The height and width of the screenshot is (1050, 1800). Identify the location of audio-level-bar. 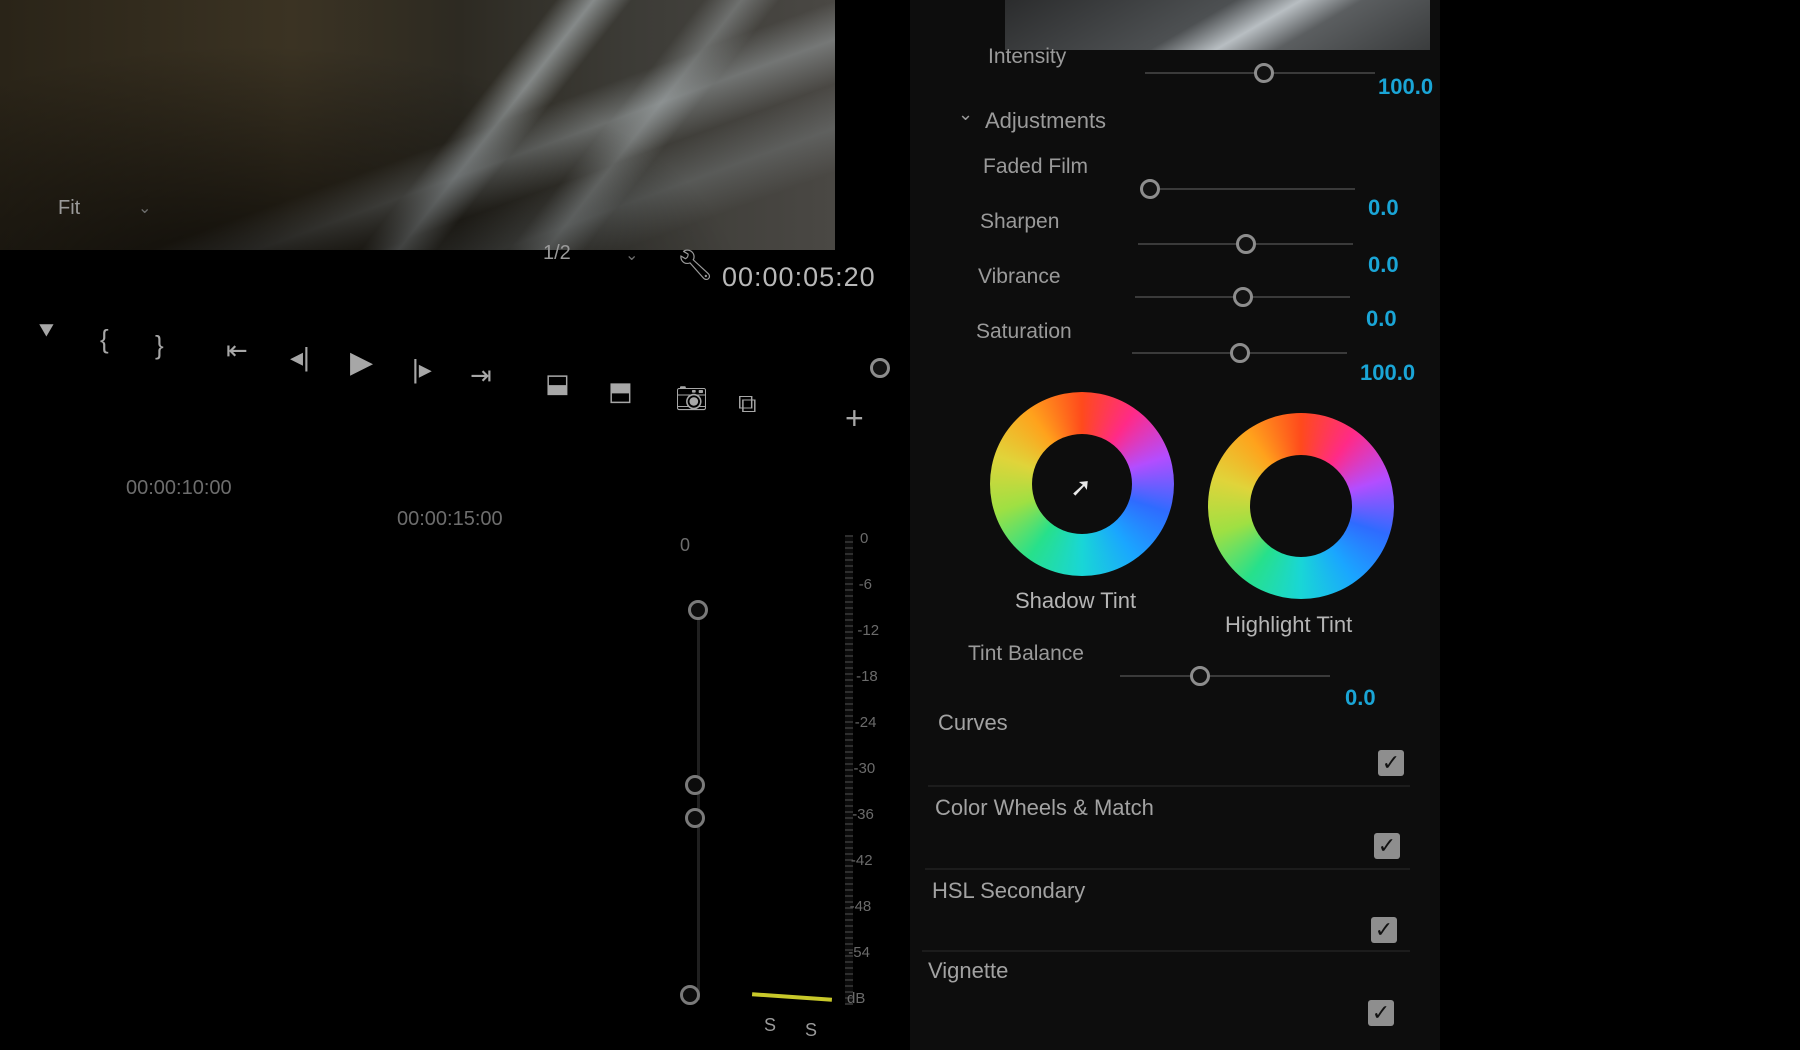
(792, 997).